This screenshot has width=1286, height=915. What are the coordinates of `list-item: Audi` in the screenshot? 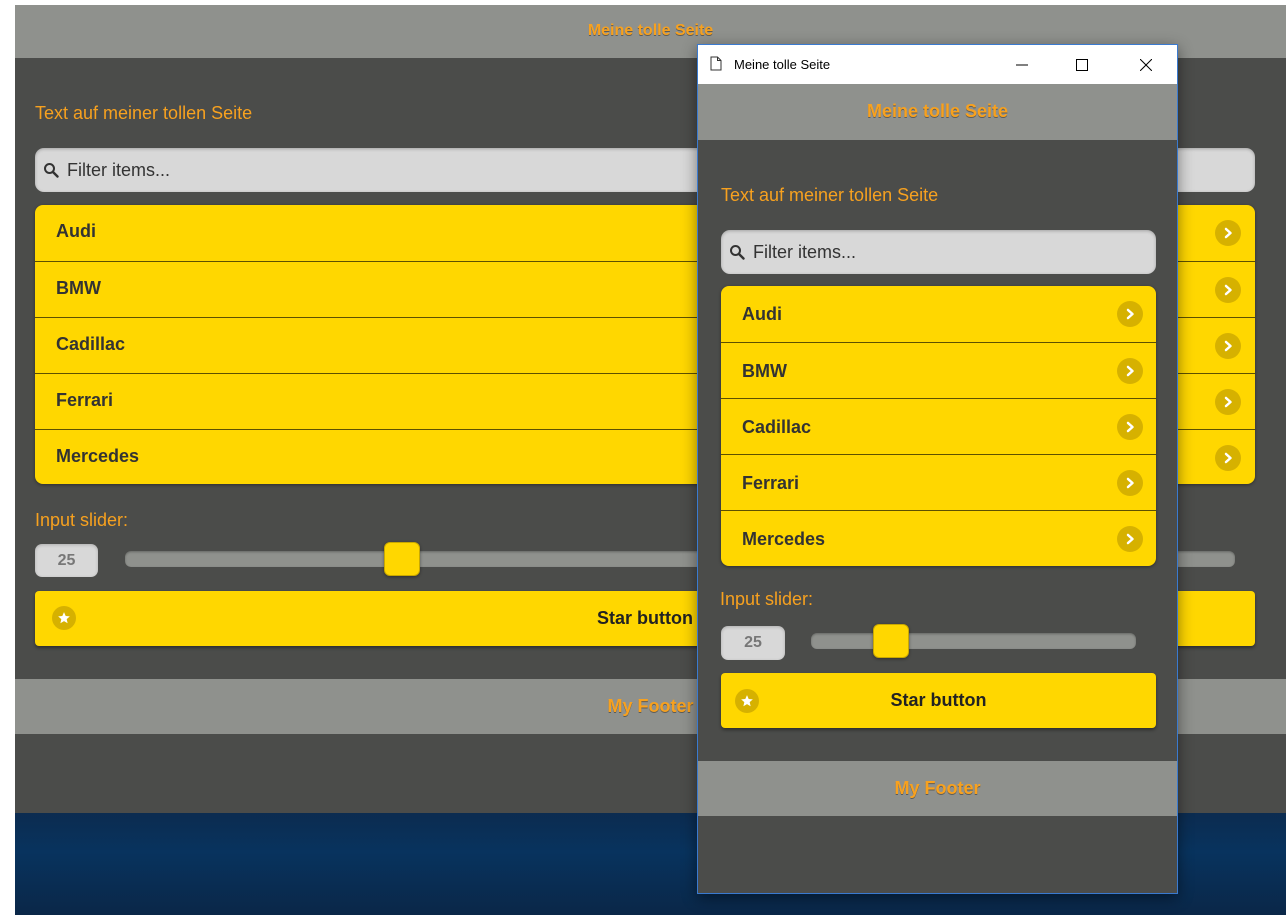 It's located at (938, 314).